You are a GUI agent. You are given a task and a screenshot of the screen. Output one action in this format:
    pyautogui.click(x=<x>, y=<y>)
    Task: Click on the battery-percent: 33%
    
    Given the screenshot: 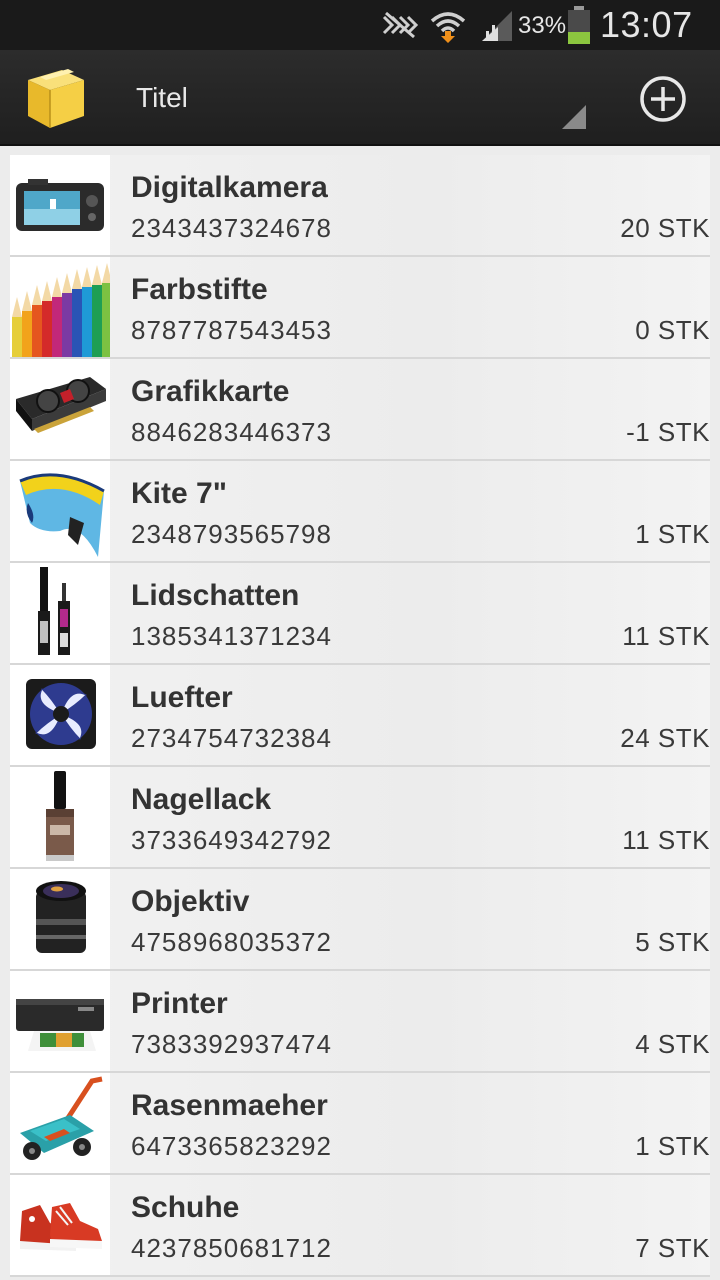 What is the action you would take?
    pyautogui.click(x=542, y=25)
    